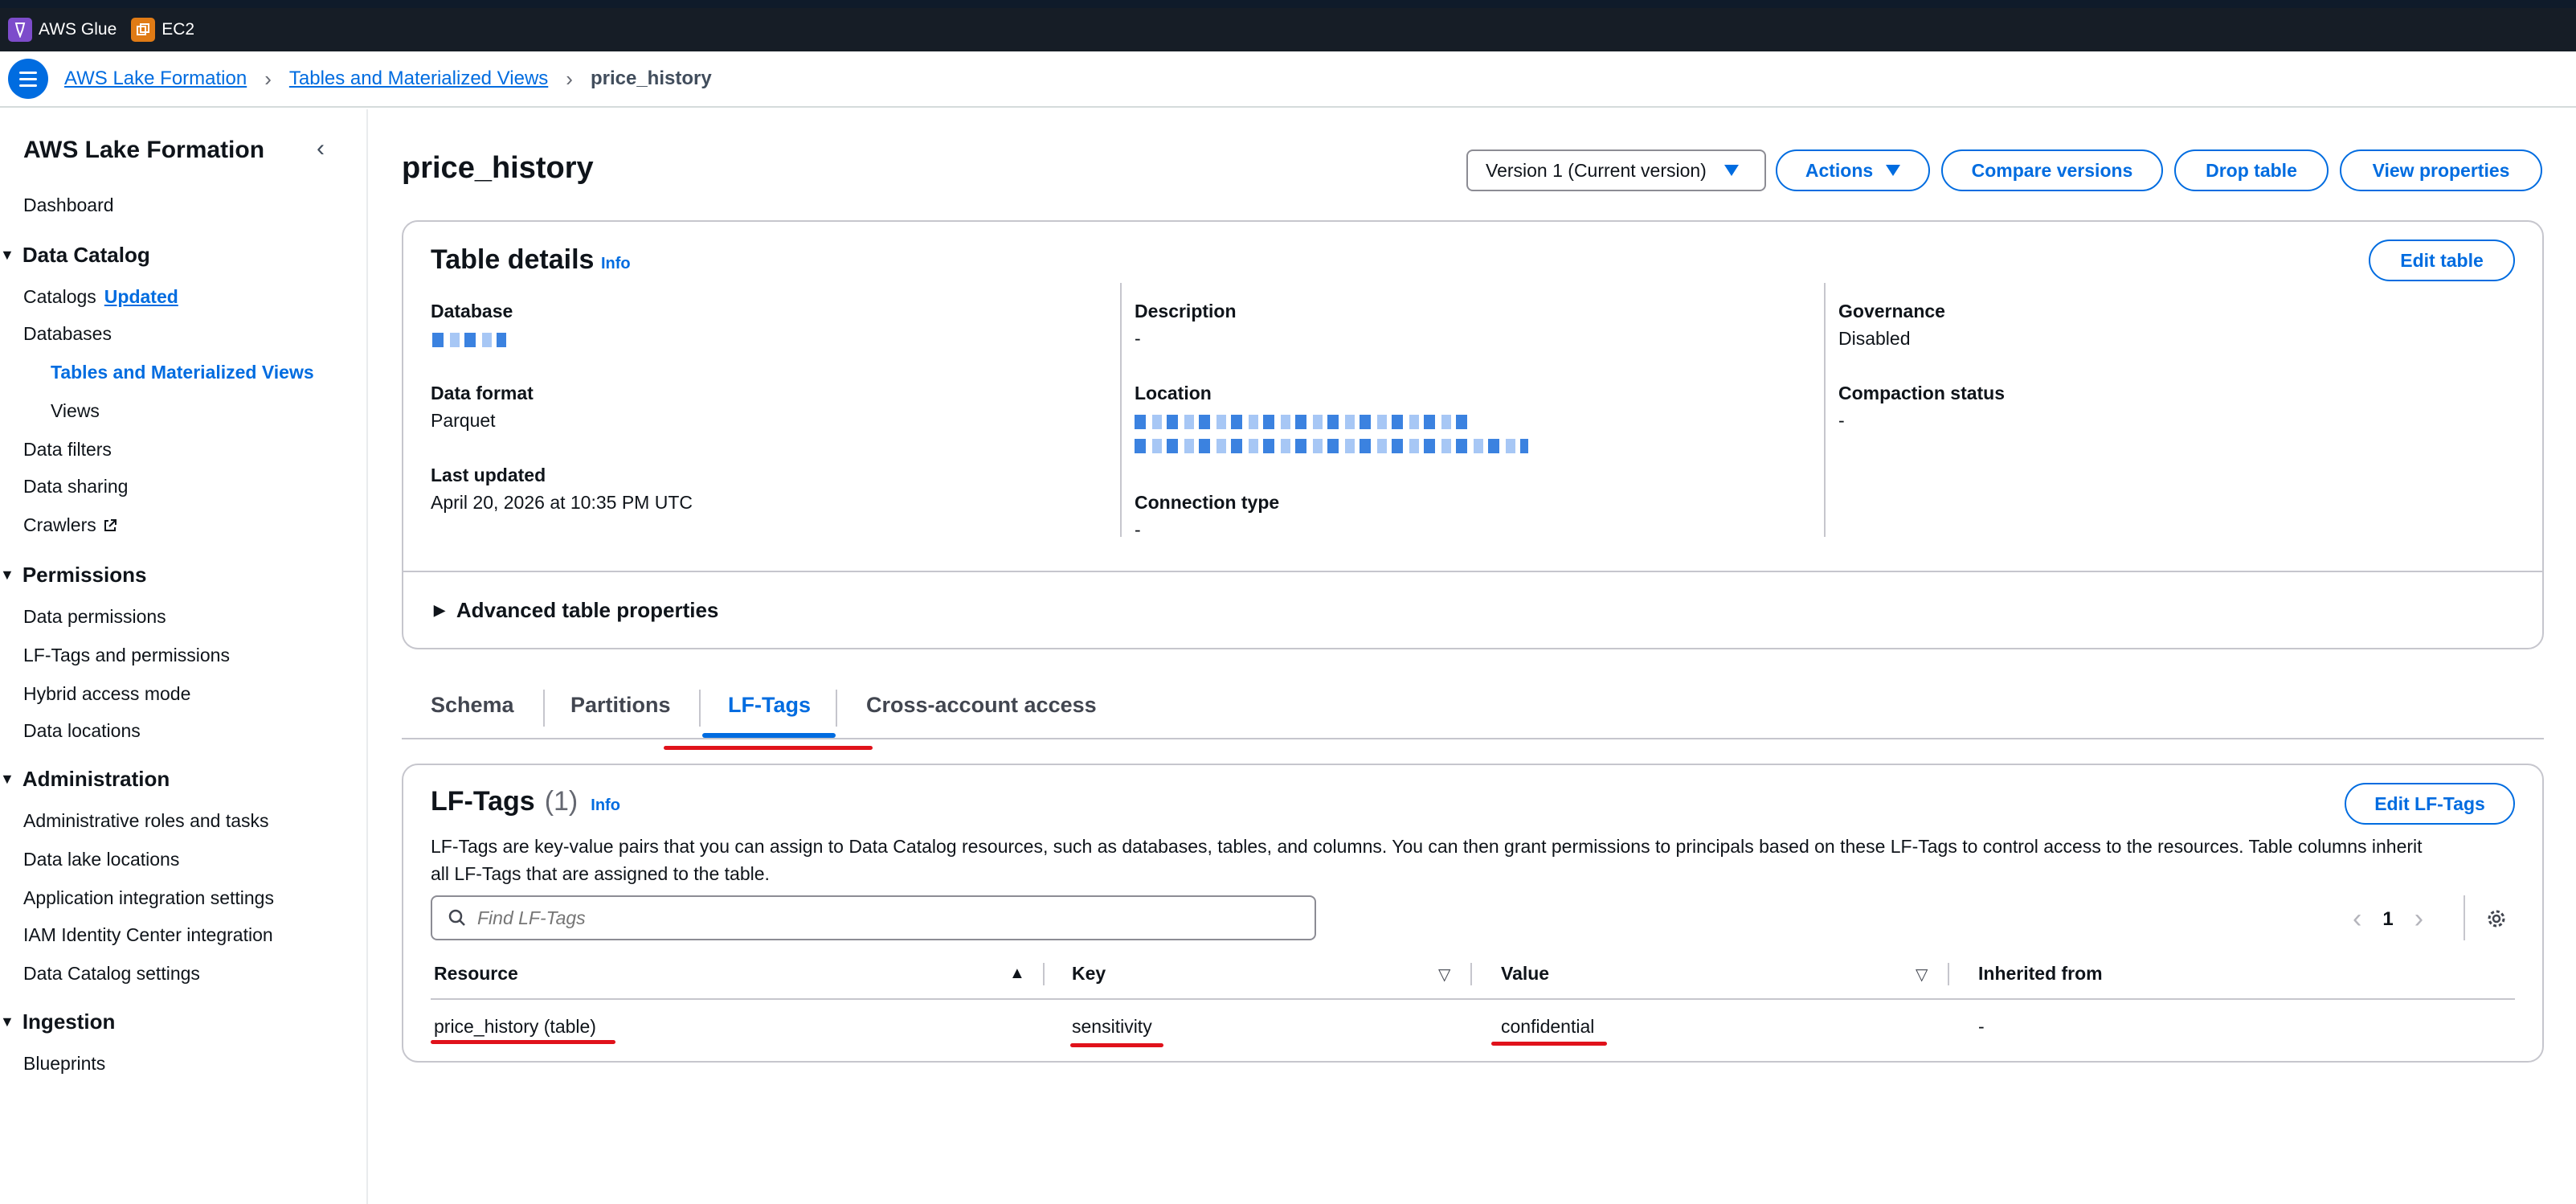 This screenshot has width=2576, height=1204. Describe the element at coordinates (75, 255) in the screenshot. I see `sidebar-section-data-catalog: ▼ Data Catalog` at that location.